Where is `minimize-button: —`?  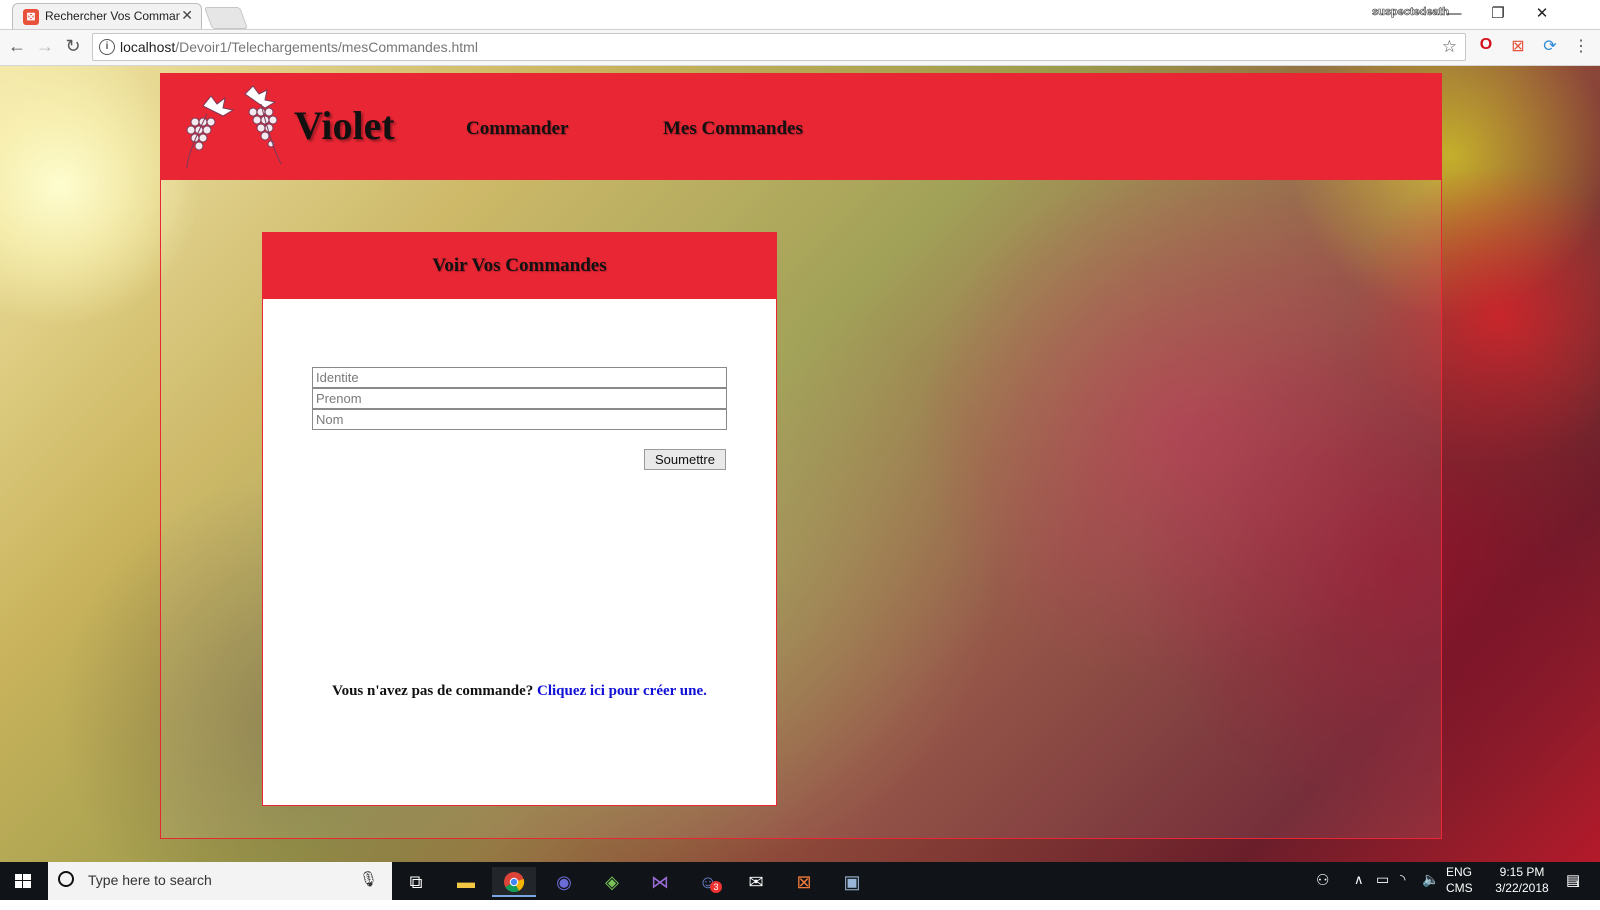
minimize-button: — is located at coordinates (1454, 14).